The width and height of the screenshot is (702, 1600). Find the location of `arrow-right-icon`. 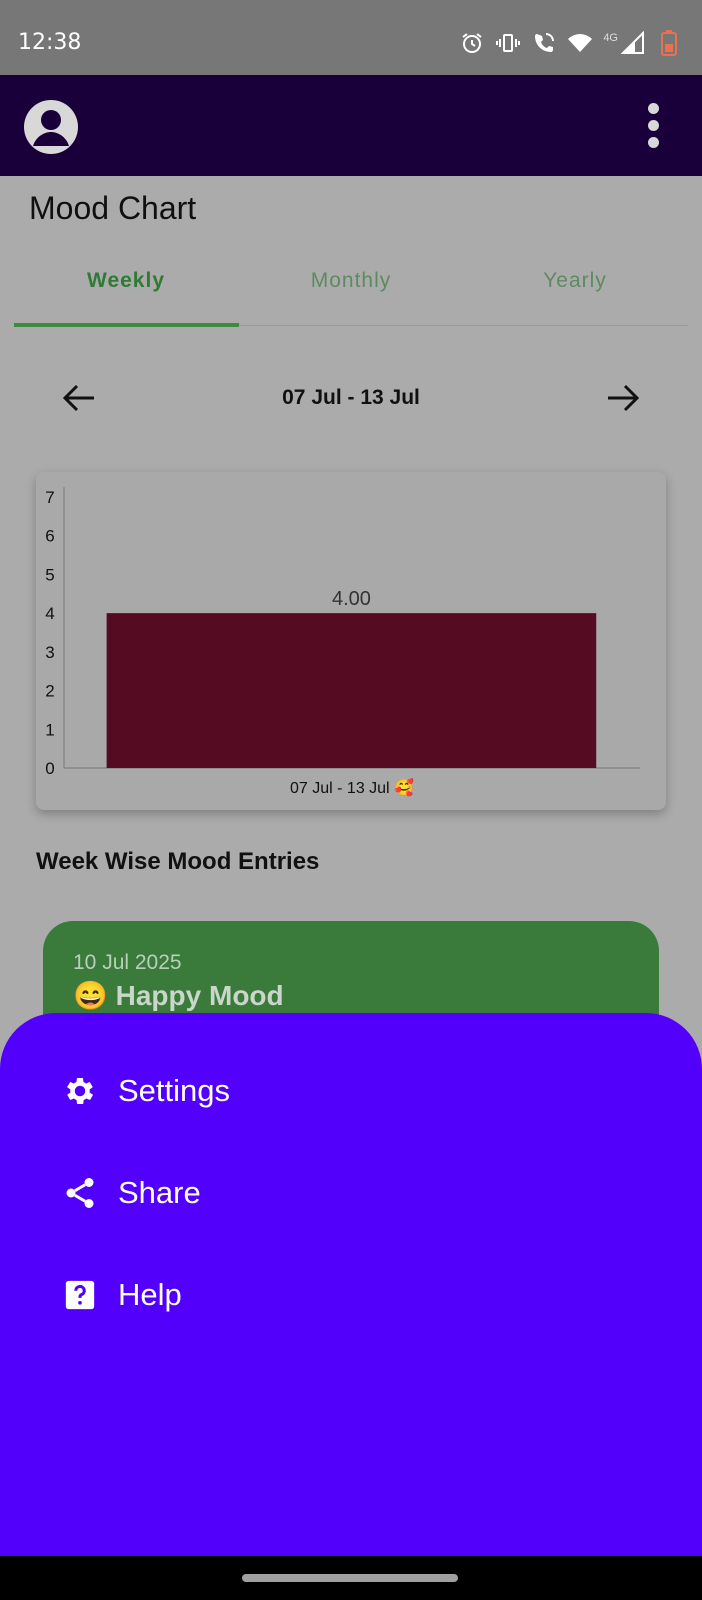

arrow-right-icon is located at coordinates (624, 398).